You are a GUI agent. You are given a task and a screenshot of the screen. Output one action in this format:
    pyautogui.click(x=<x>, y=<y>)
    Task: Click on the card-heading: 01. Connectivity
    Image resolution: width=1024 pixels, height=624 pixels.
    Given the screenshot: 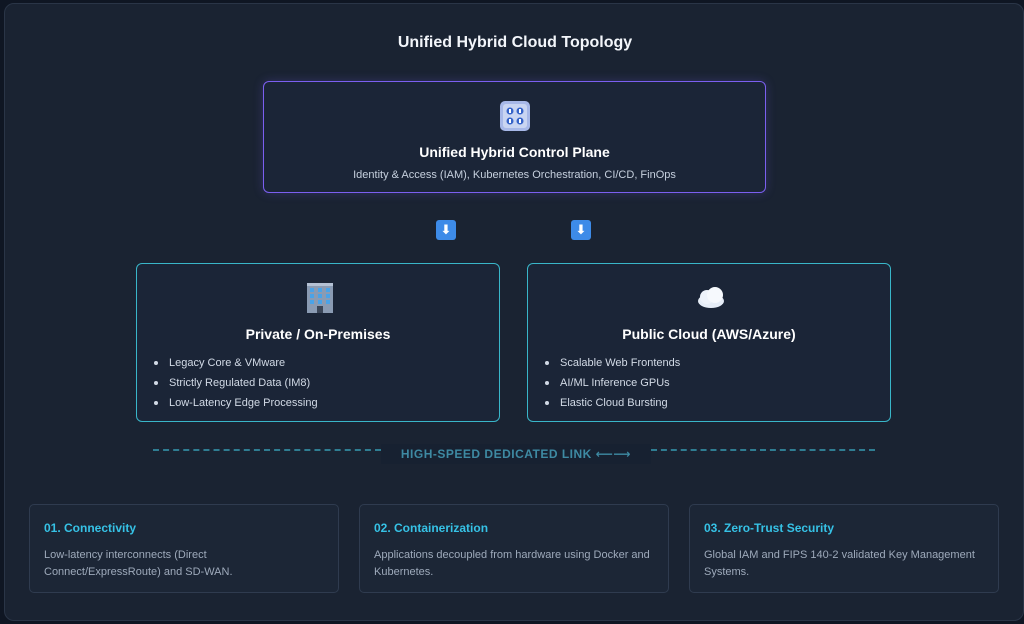 What is the action you would take?
    pyautogui.click(x=90, y=528)
    